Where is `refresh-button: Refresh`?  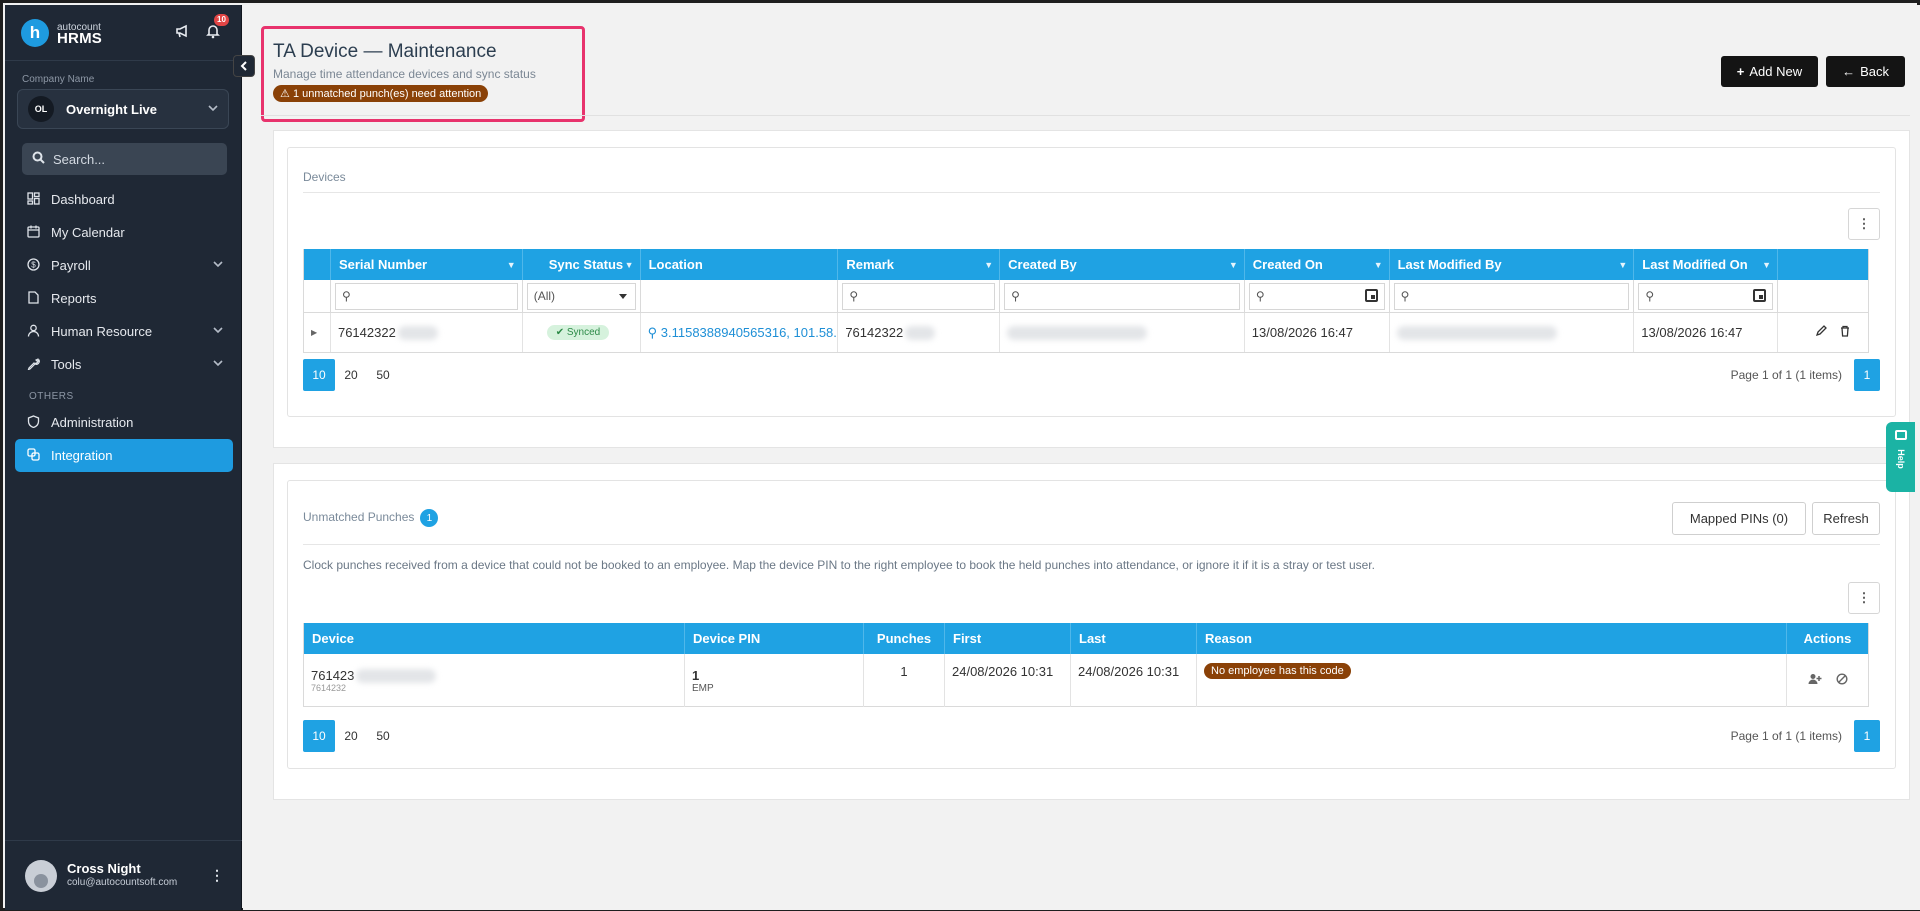 refresh-button: Refresh is located at coordinates (1846, 518).